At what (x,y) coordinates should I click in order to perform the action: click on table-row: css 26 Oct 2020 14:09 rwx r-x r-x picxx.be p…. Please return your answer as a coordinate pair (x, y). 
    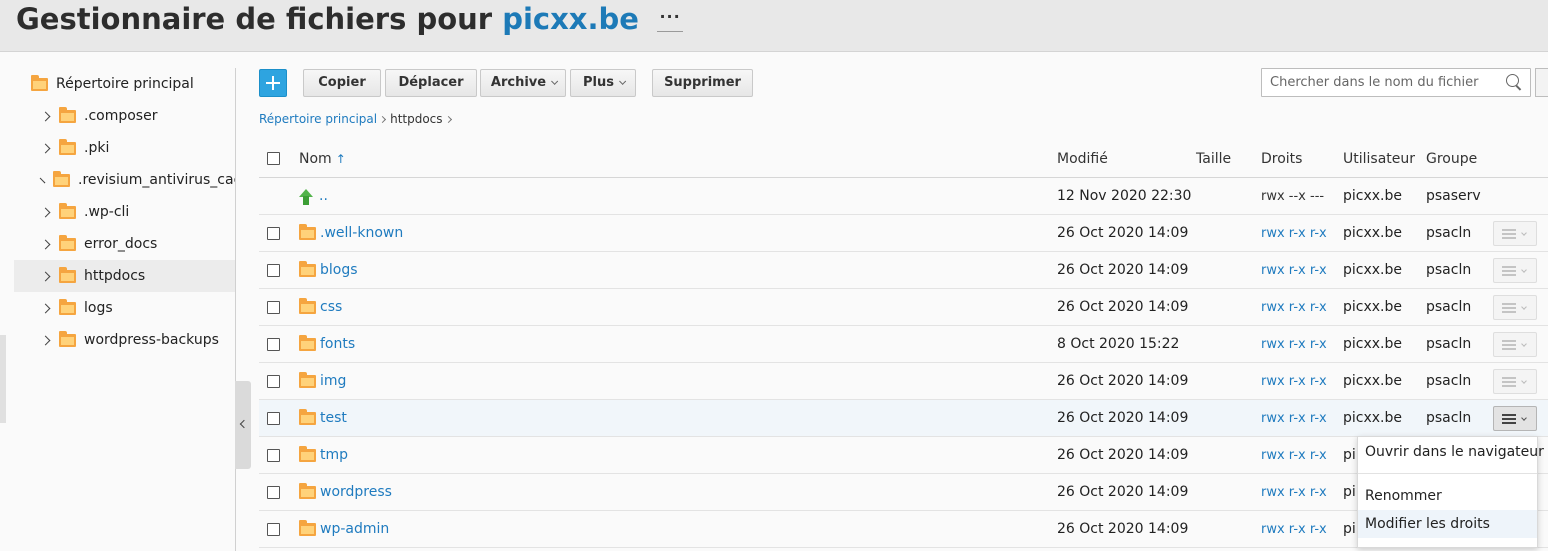
    Looking at the image, I should click on (903, 307).